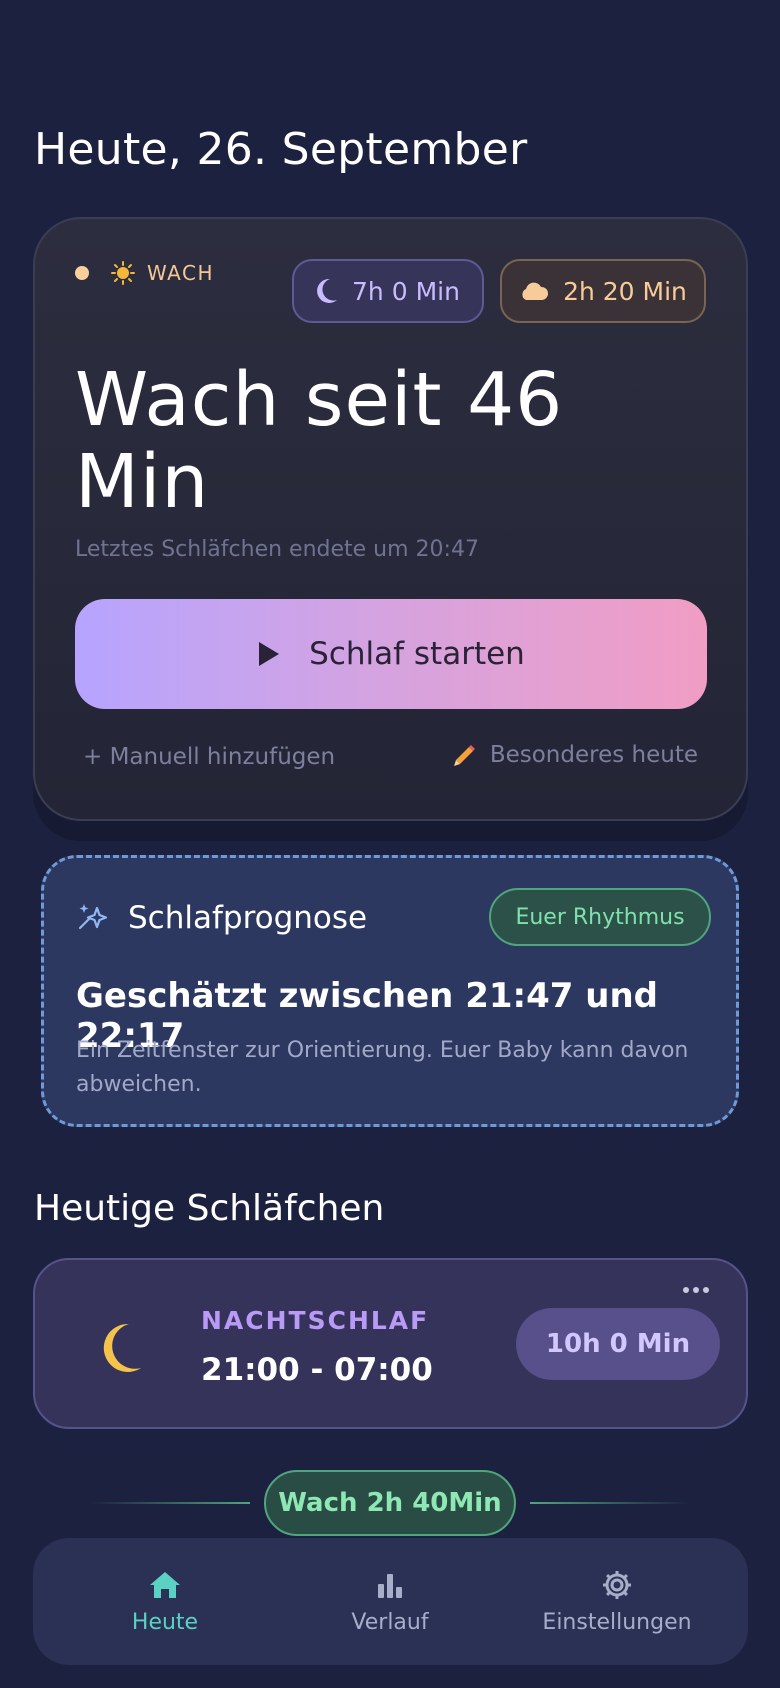 The height and width of the screenshot is (1688, 780). I want to click on nav-label-today: Heute, so click(165, 1622).